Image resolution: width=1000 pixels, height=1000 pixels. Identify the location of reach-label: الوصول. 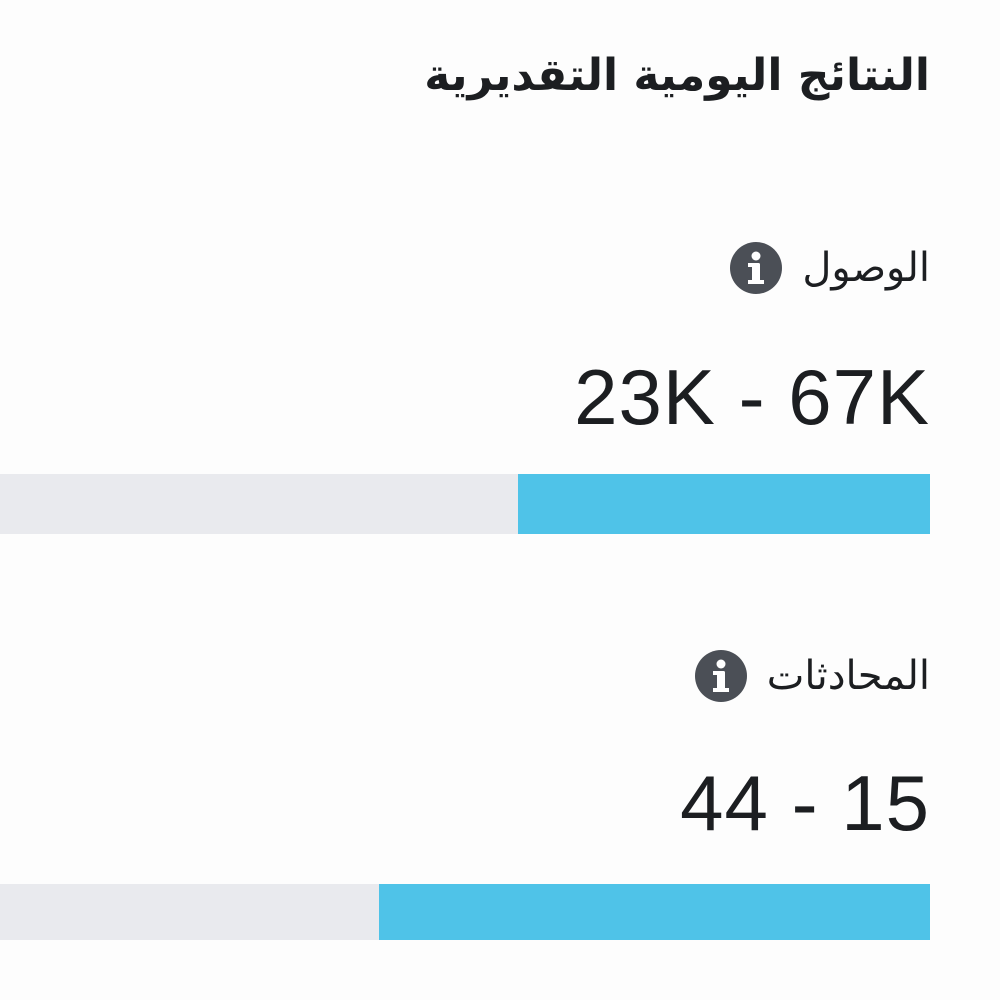
(866, 268).